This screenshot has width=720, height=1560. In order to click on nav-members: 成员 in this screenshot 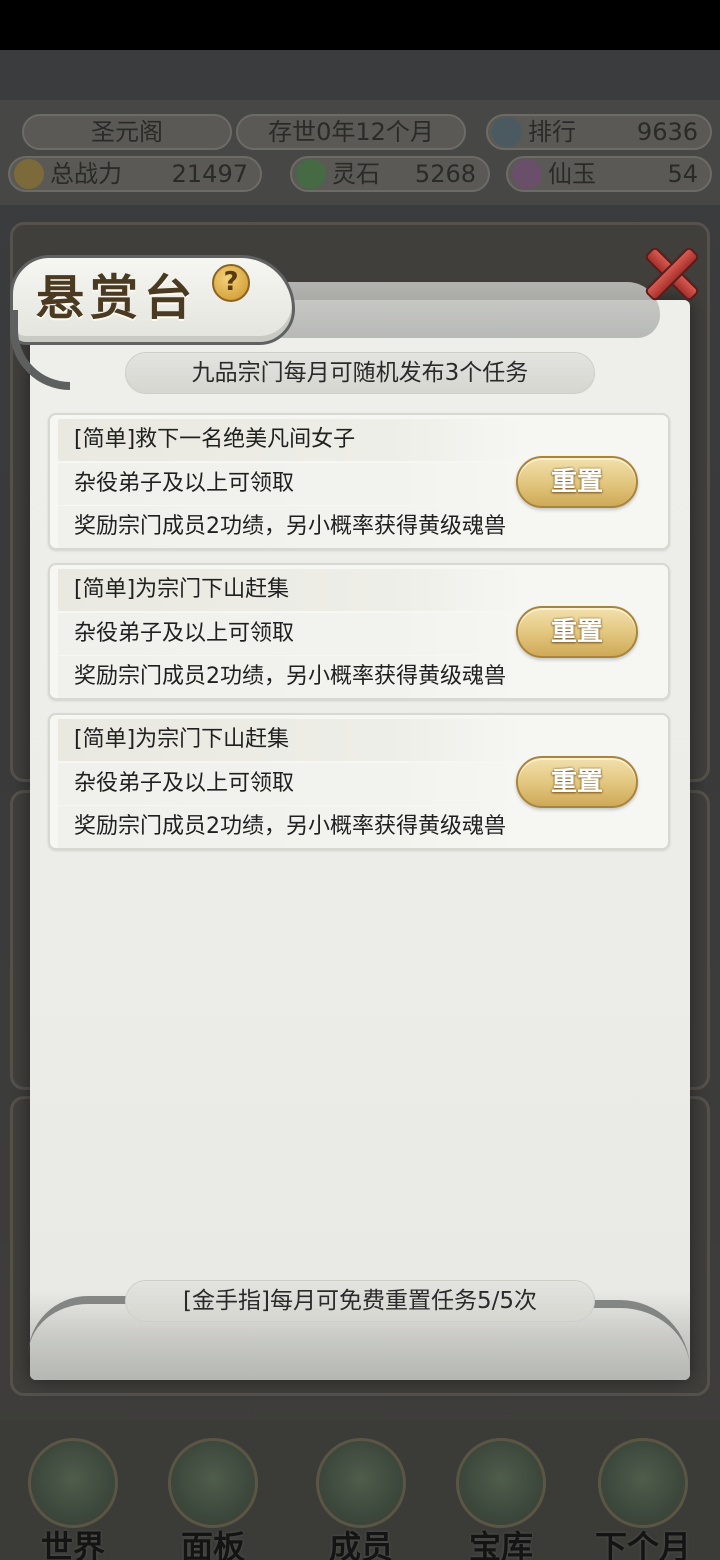, I will do `click(361, 1495)`.